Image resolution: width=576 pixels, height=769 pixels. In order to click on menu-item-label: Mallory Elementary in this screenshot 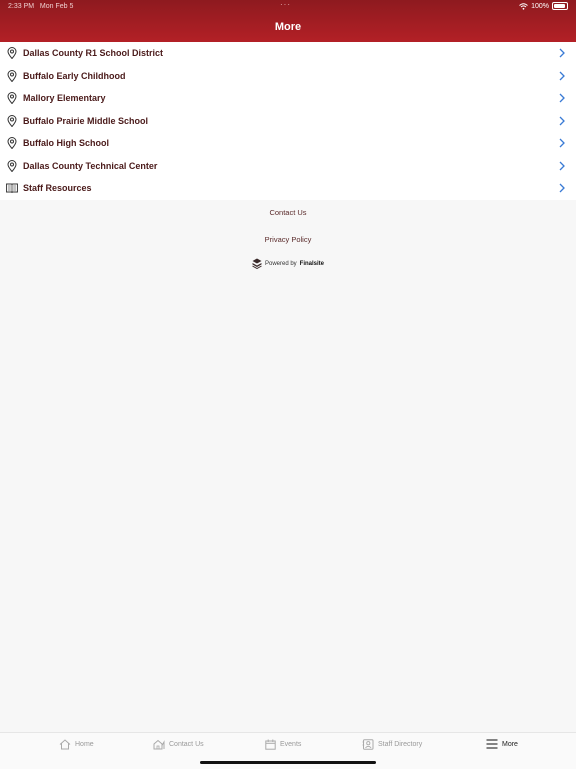, I will do `click(64, 98)`.